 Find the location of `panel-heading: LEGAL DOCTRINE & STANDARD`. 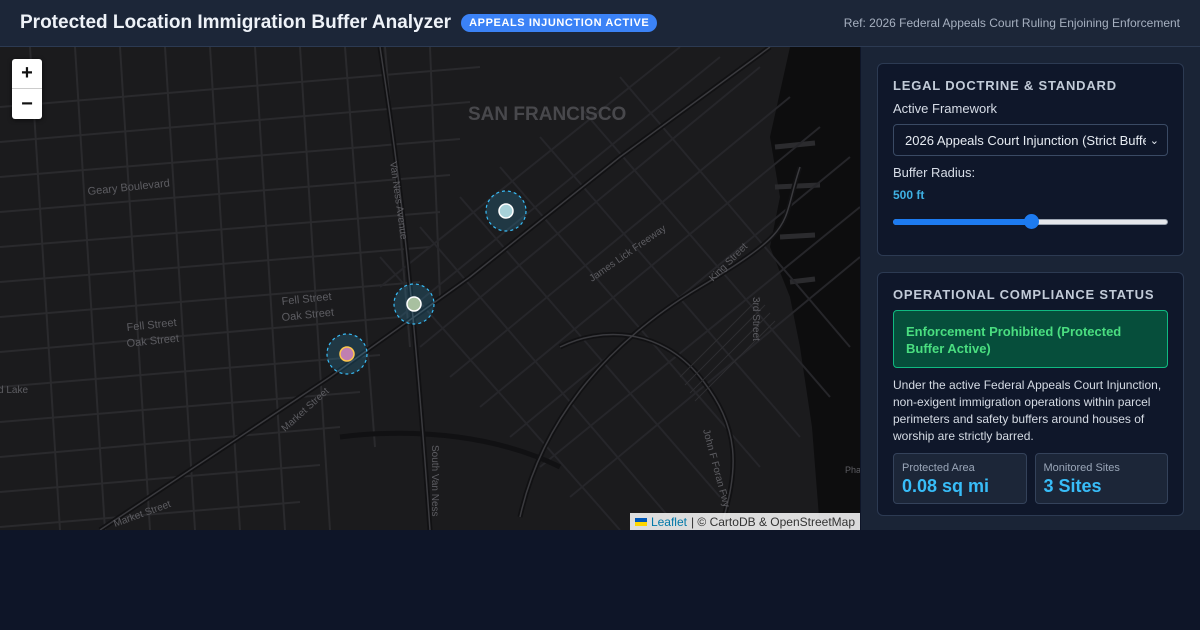

panel-heading: LEGAL DOCTRINE & STANDARD is located at coordinates (1005, 85).